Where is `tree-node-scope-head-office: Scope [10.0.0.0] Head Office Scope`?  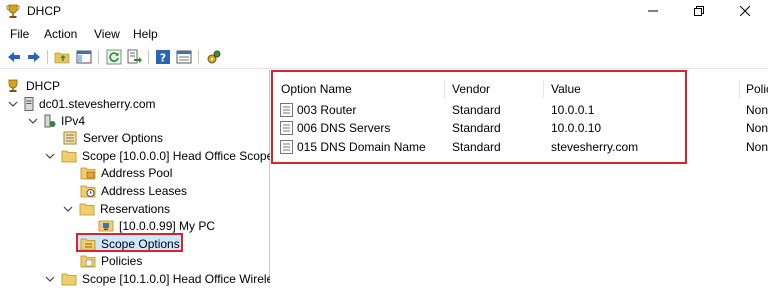
tree-node-scope-head-office: Scope [10.0.0.0] Head Office Scope is located at coordinates (159, 156).